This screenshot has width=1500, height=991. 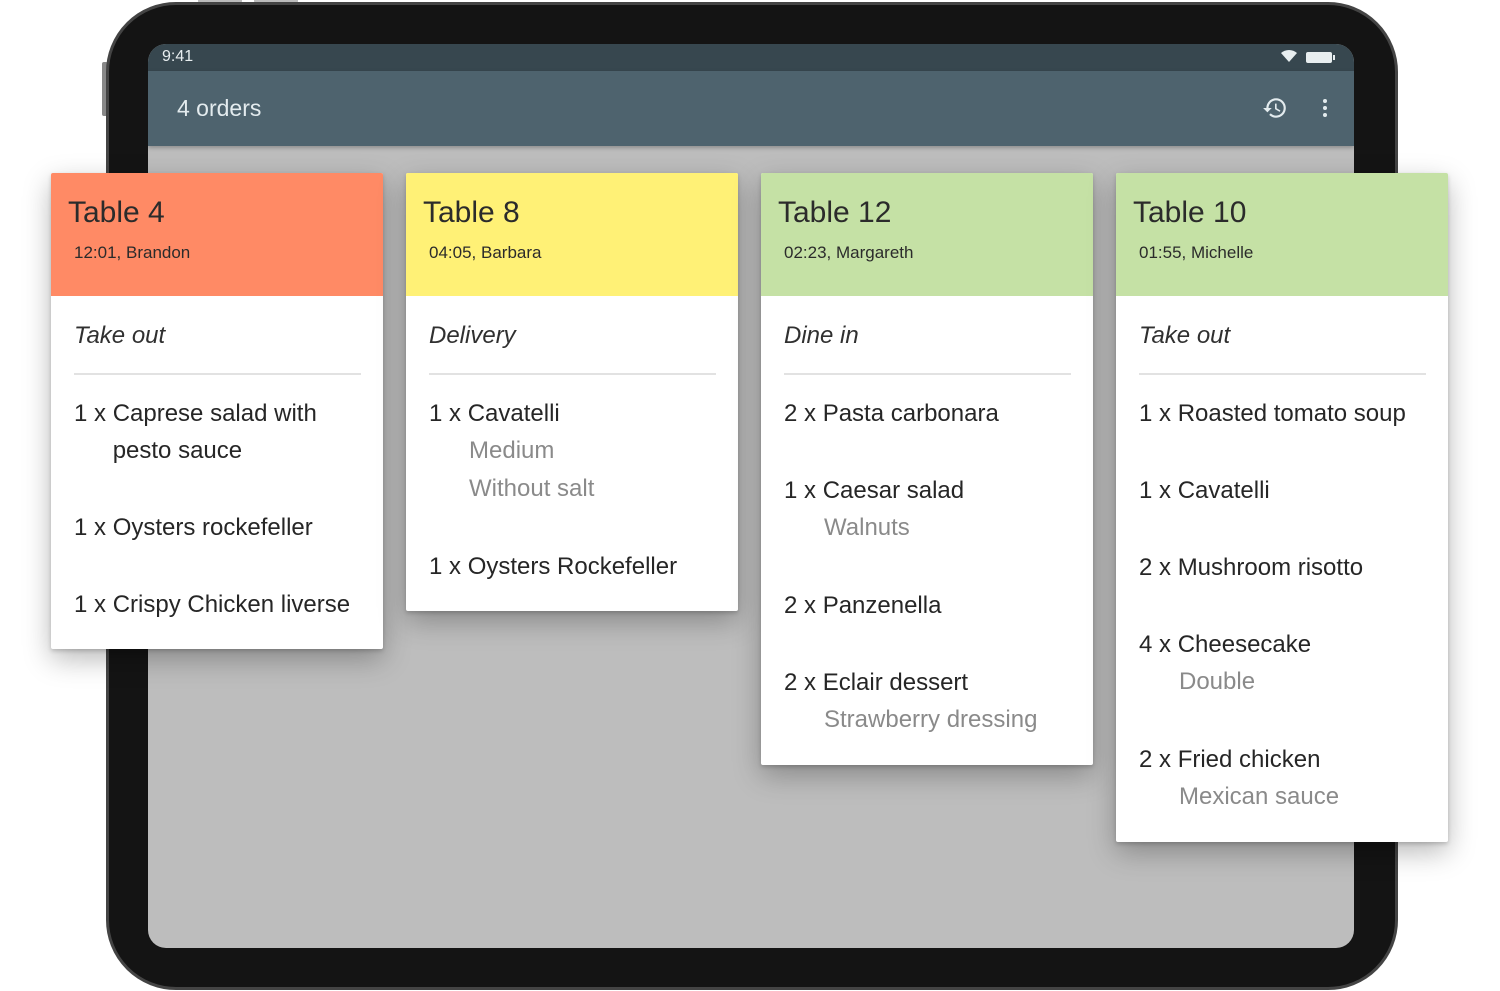 What do you see at coordinates (214, 432) in the screenshot?
I see `item-name: Caprese salad with pesto sauce` at bounding box center [214, 432].